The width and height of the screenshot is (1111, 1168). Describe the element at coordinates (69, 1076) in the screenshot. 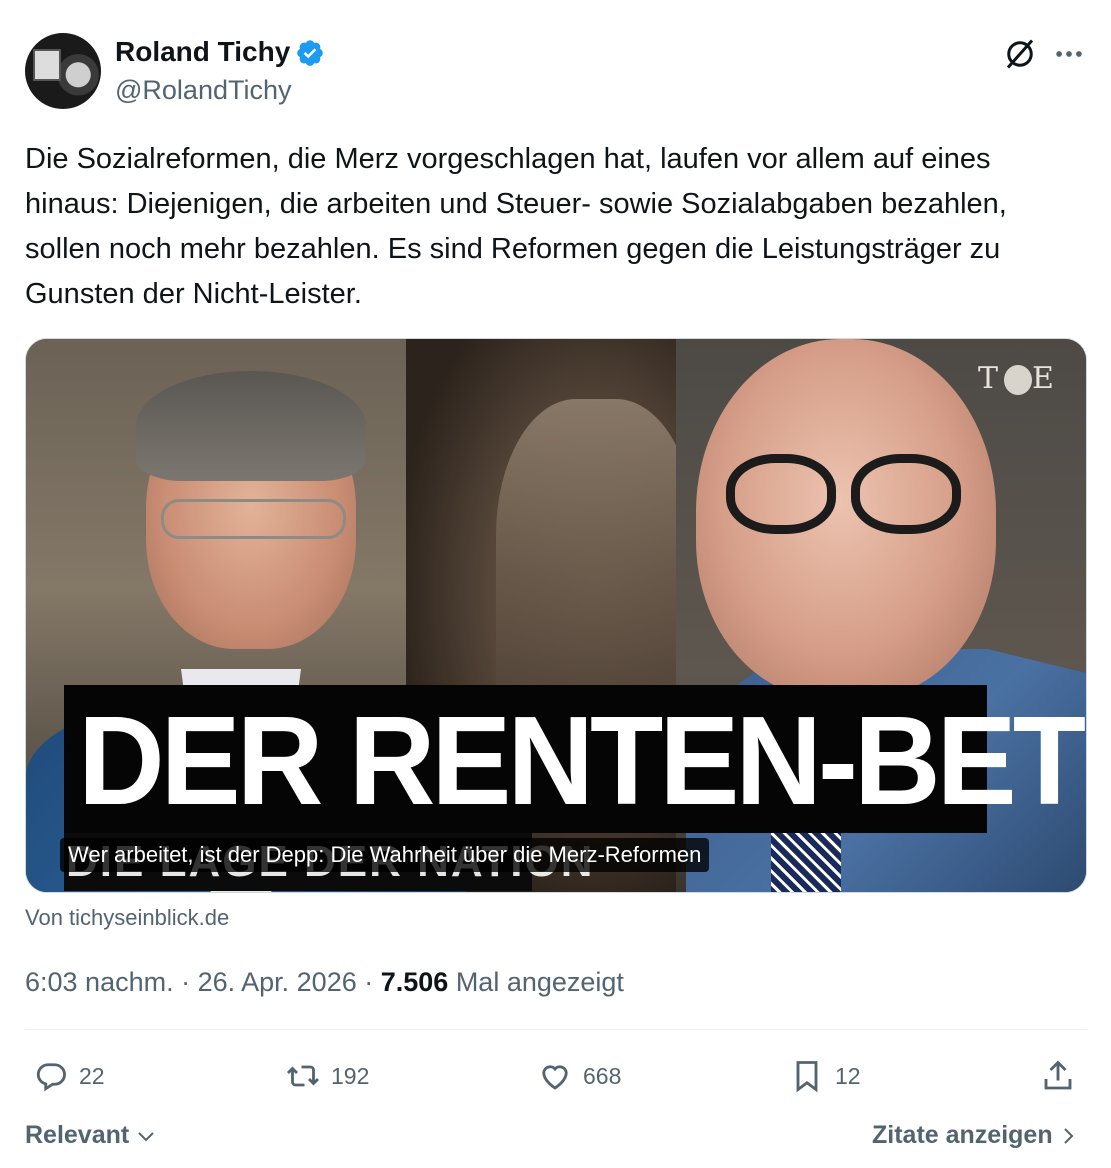

I see `reply-button: 22` at that location.